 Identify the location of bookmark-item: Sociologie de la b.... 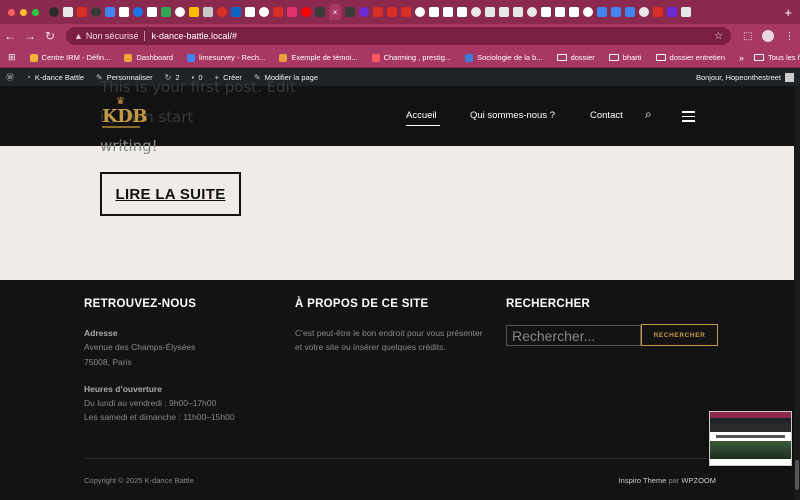
(504, 57).